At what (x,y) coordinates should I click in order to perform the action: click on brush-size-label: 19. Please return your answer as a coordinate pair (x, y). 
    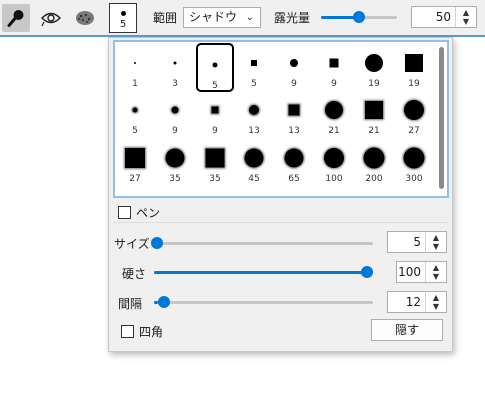
    Looking at the image, I should click on (414, 84).